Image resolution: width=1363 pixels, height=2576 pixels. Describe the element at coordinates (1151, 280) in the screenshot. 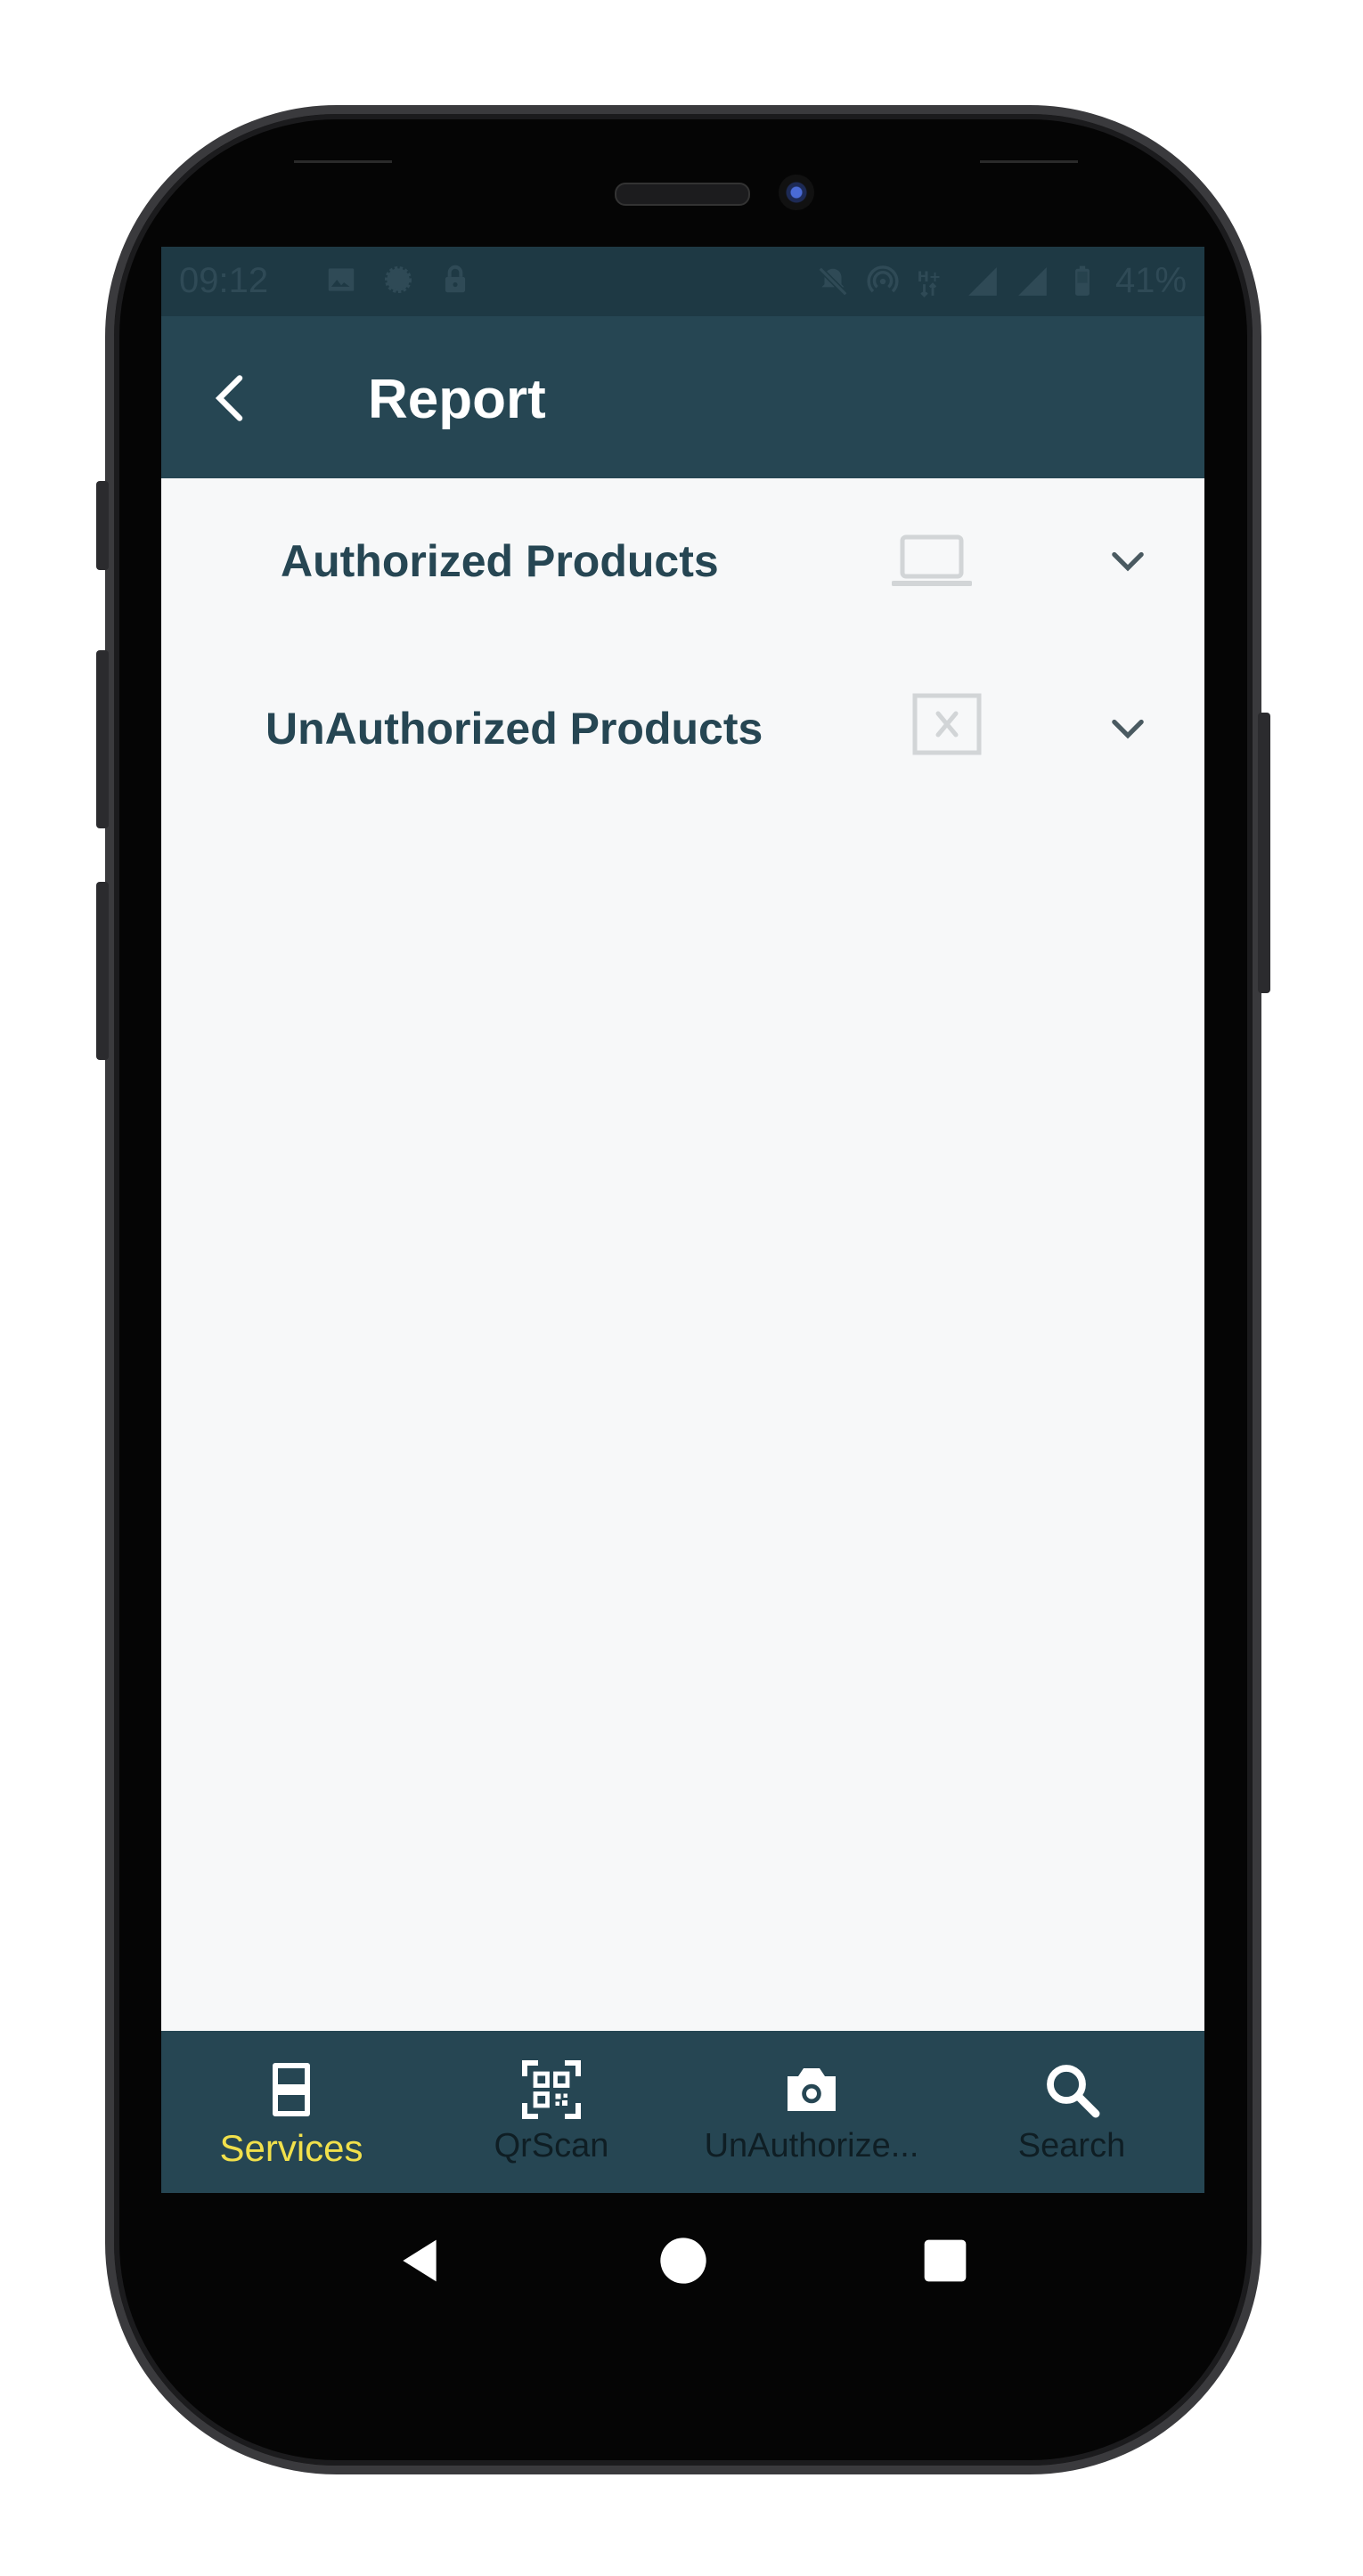

I see `battery-percent: 41%` at that location.